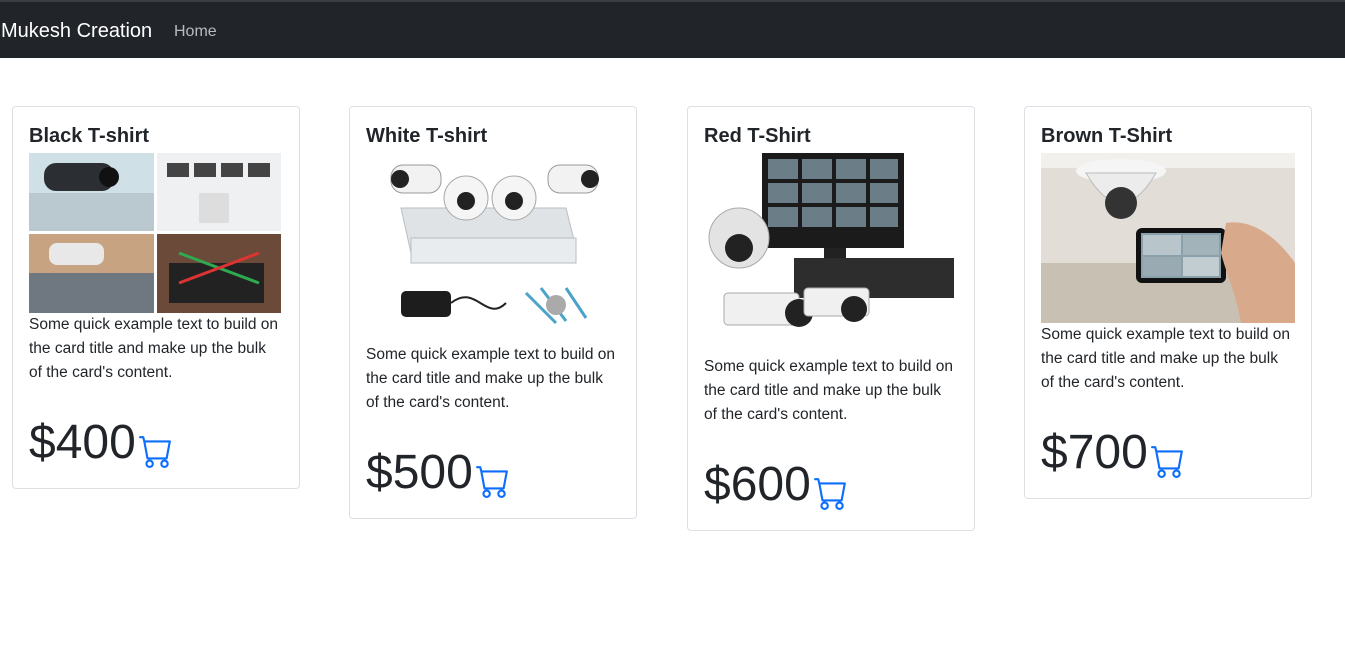  I want to click on card-title: Red T-Shirt, so click(757, 136).